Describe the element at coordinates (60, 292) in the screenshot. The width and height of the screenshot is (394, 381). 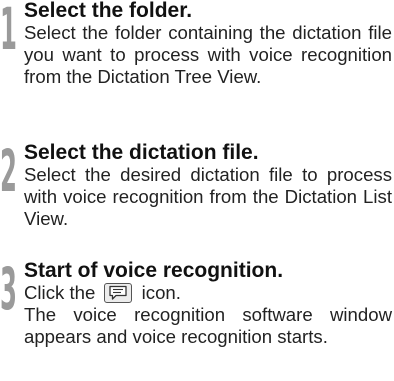
I see `click-text-before: Click the` at that location.